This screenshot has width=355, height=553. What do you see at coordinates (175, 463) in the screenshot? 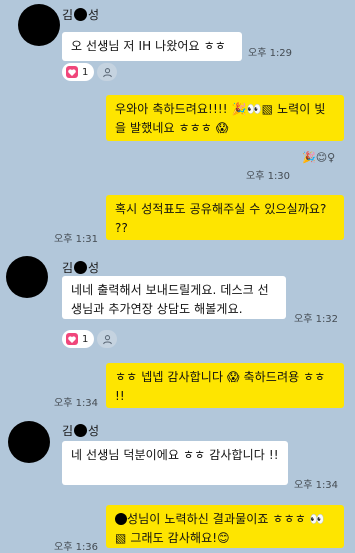
I see `message-bubble: 네 선생님 덕분이에요 ㅎㅎ 감사합니다 !!` at bounding box center [175, 463].